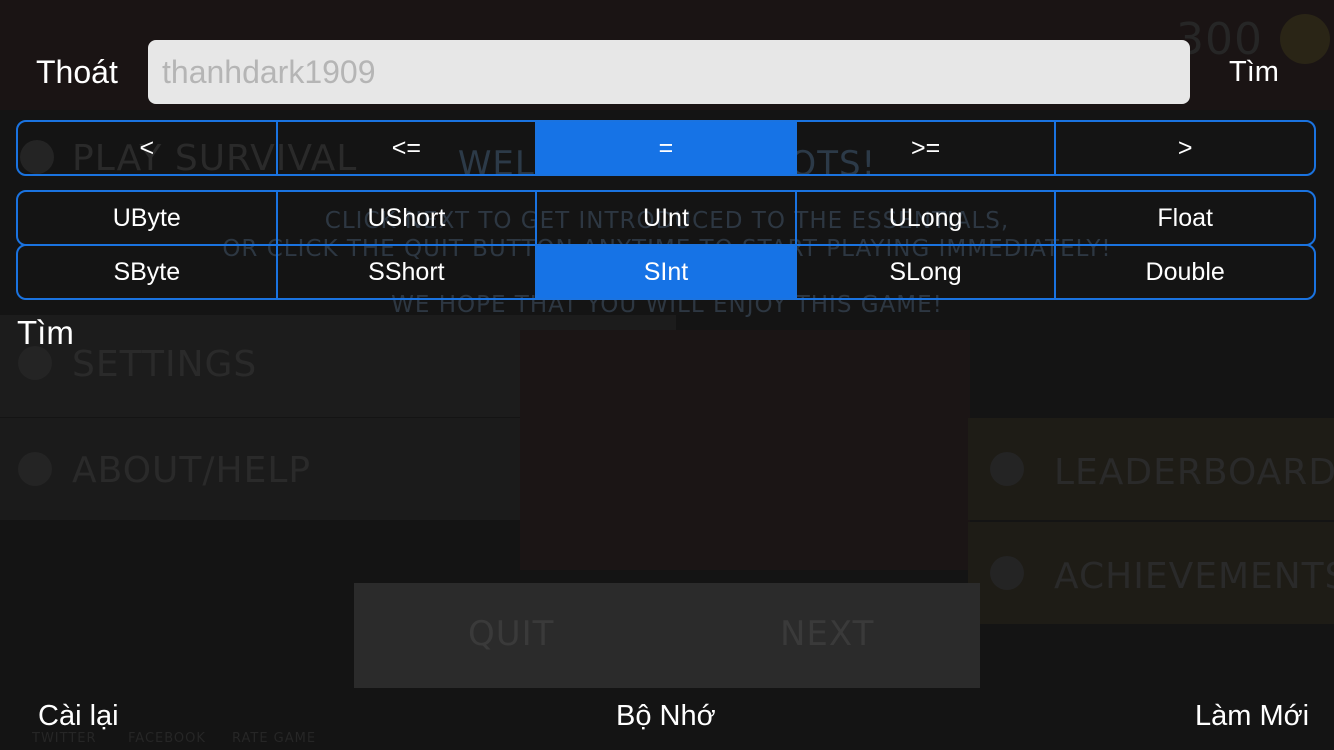  Describe the element at coordinates (1185, 272) in the screenshot. I see `type-double: Double` at that location.